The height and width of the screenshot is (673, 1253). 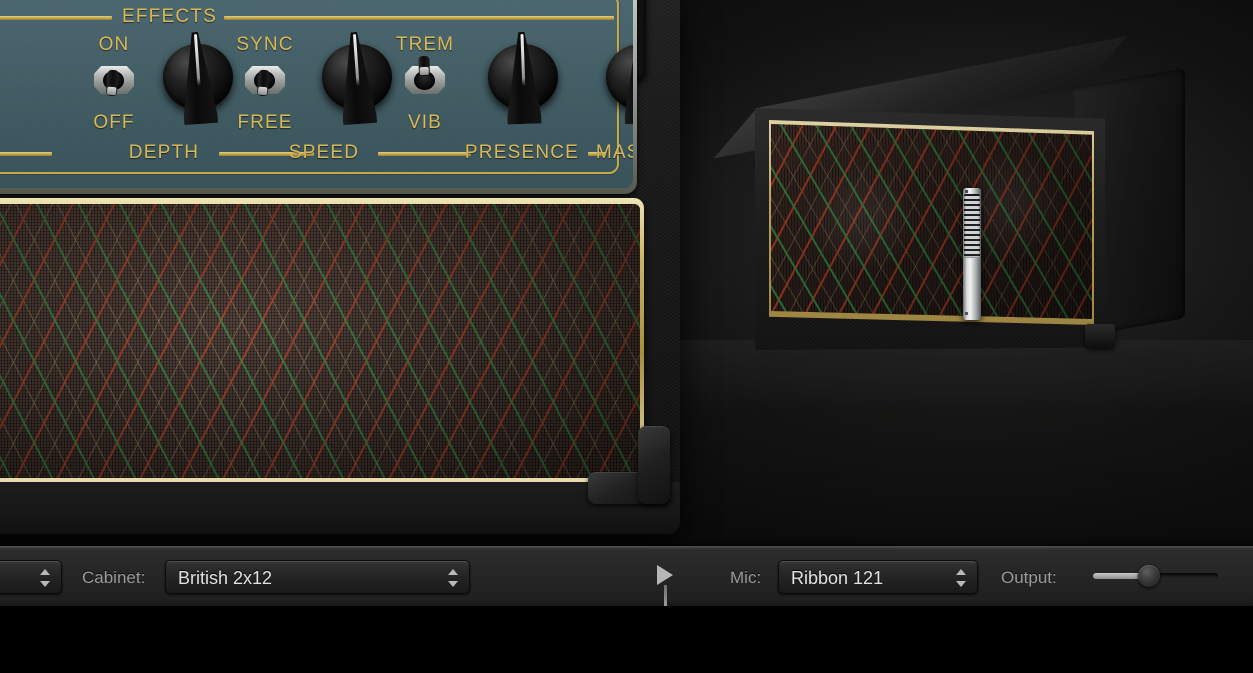 I want to click on playhead-marker-icon, so click(x=665, y=575).